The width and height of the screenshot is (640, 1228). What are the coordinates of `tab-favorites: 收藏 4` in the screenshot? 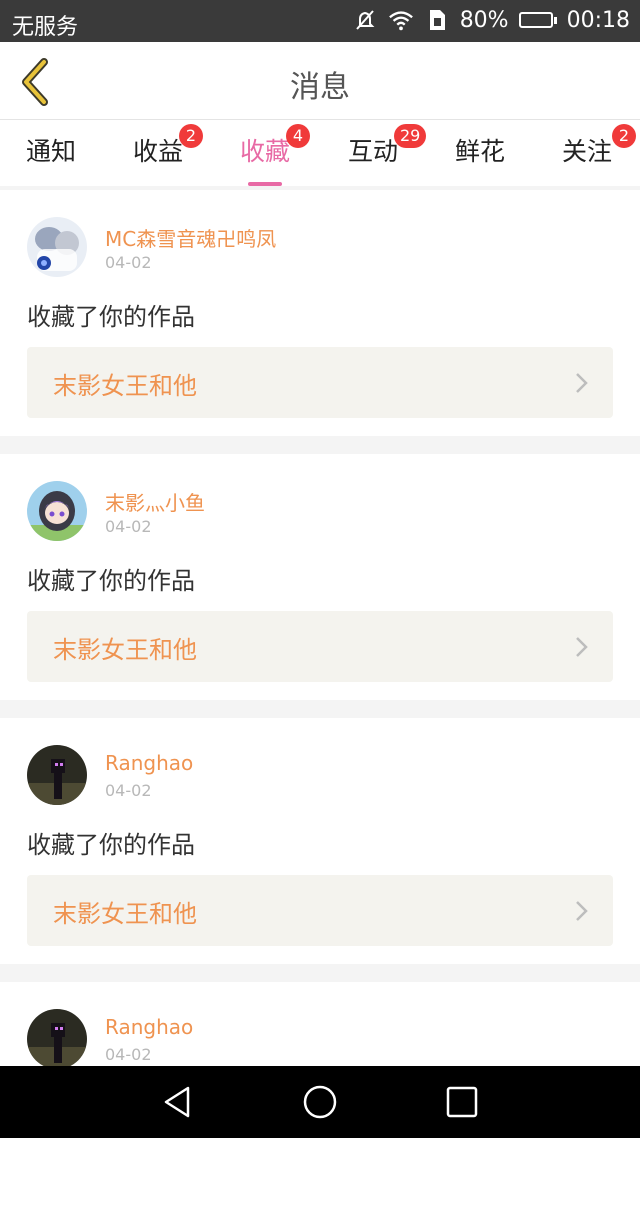 It's located at (275, 155).